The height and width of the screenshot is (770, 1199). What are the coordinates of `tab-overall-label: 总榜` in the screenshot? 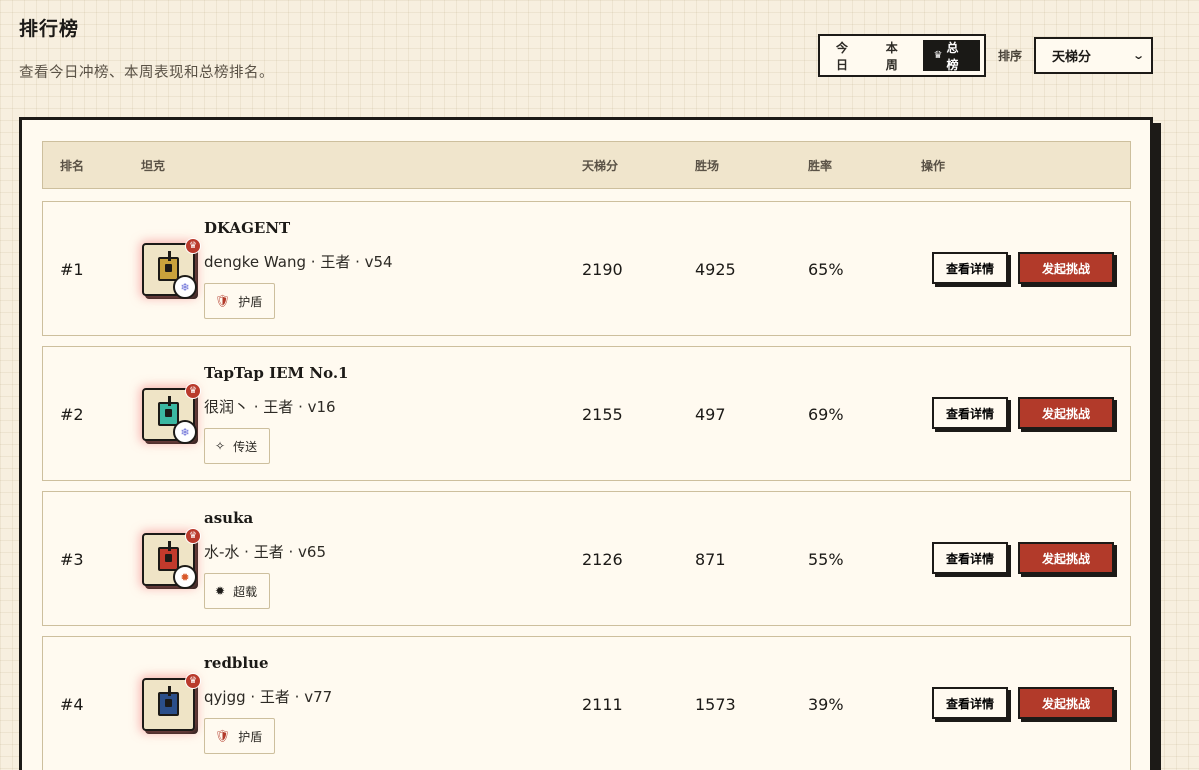 It's located at (952, 56).